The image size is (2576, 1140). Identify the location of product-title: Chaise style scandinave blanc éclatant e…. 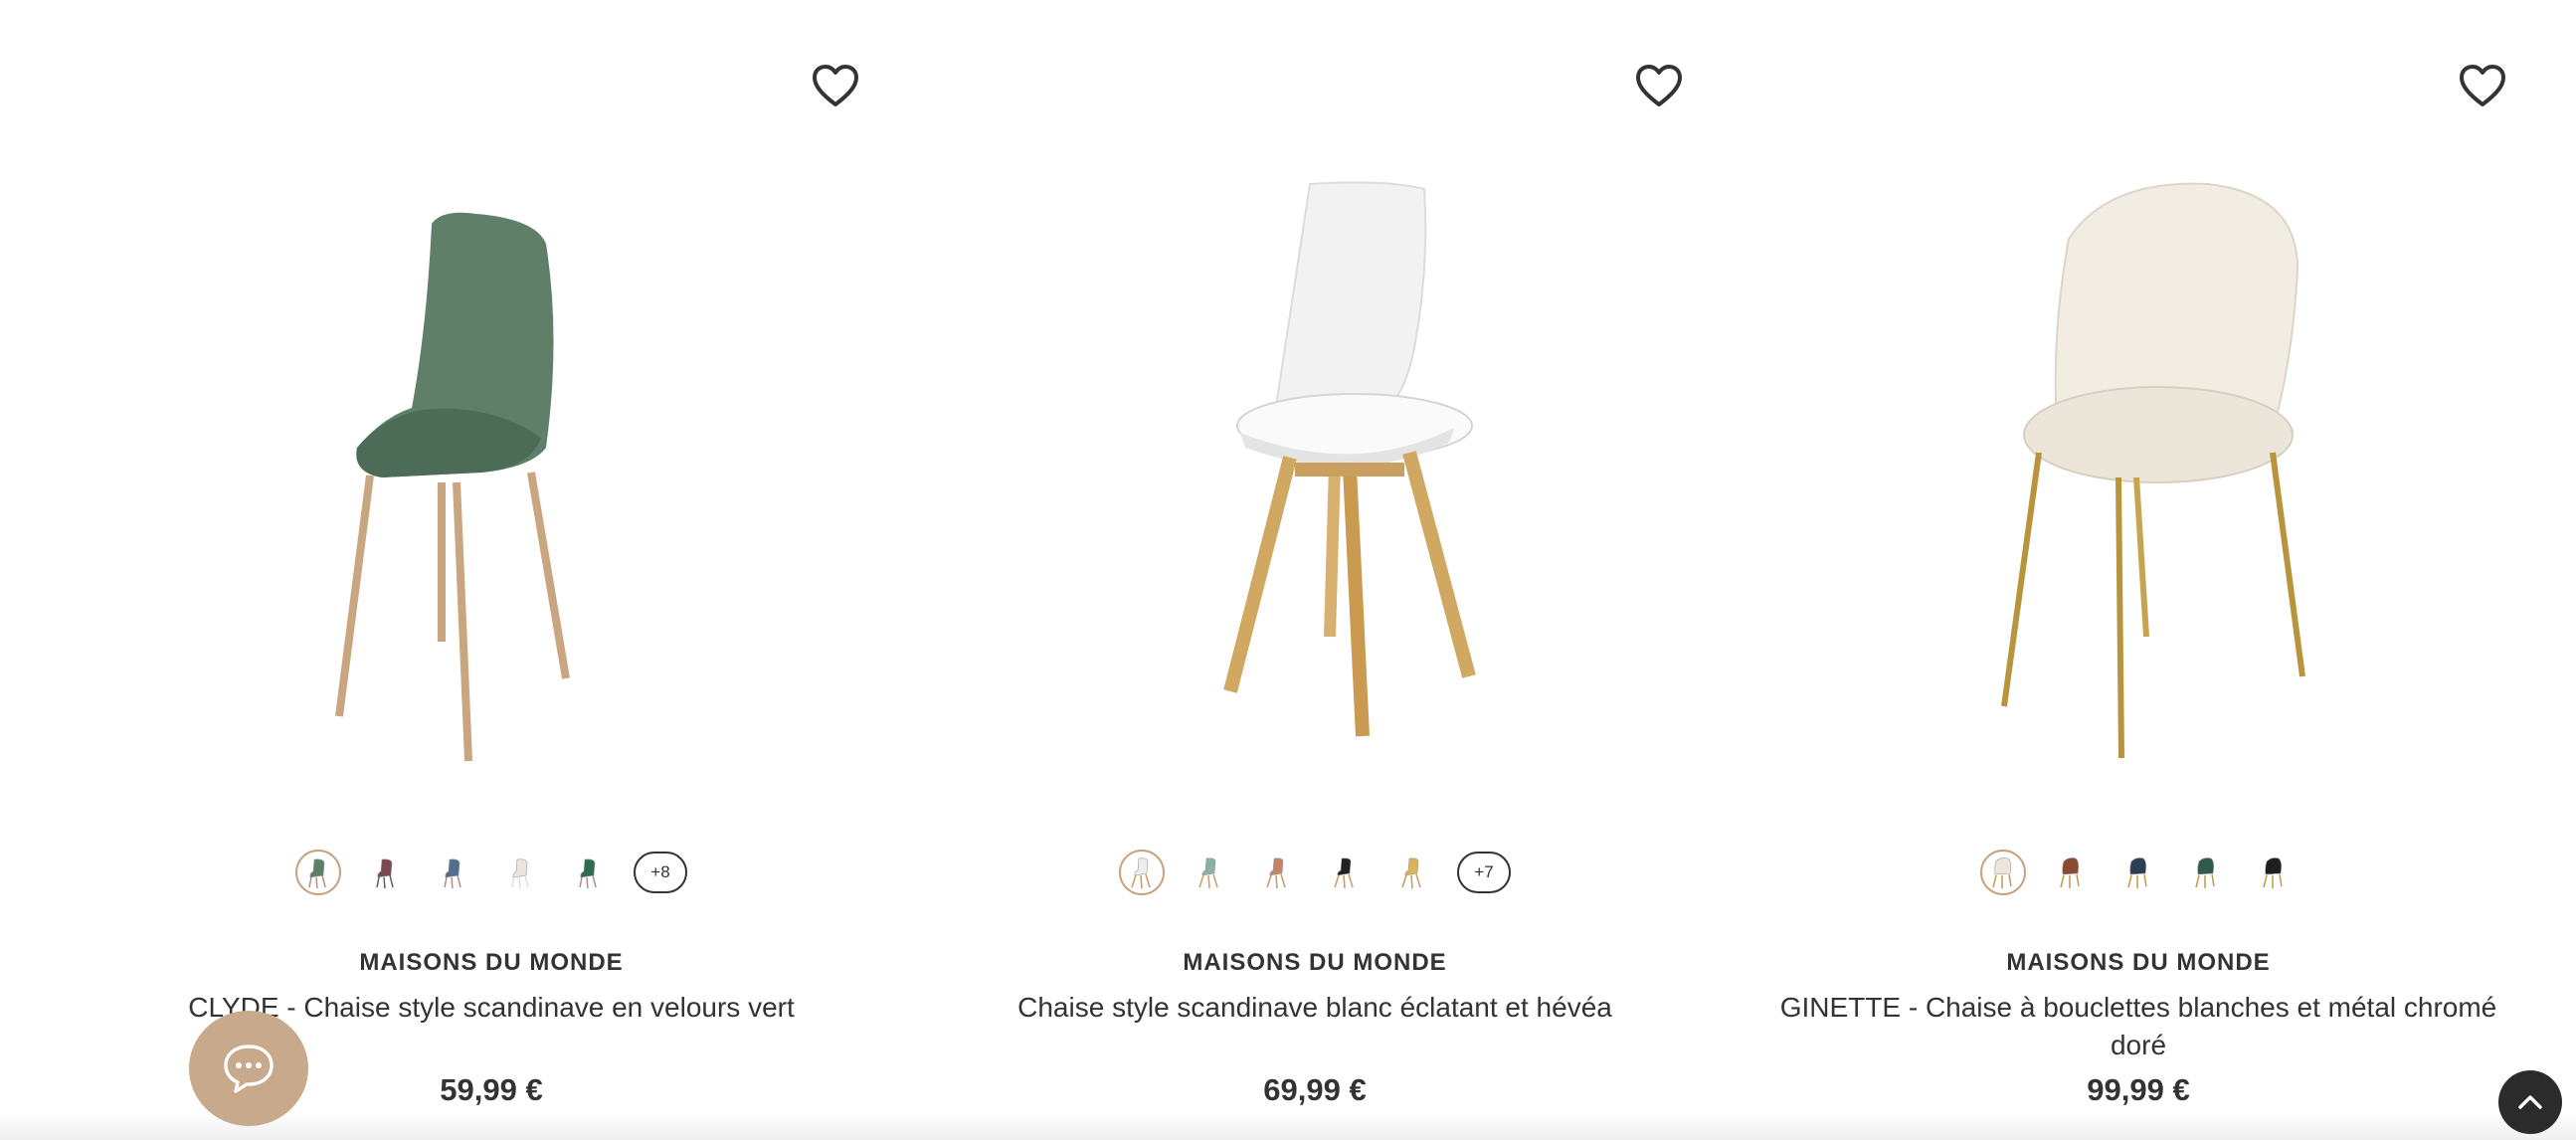
(1315, 1008).